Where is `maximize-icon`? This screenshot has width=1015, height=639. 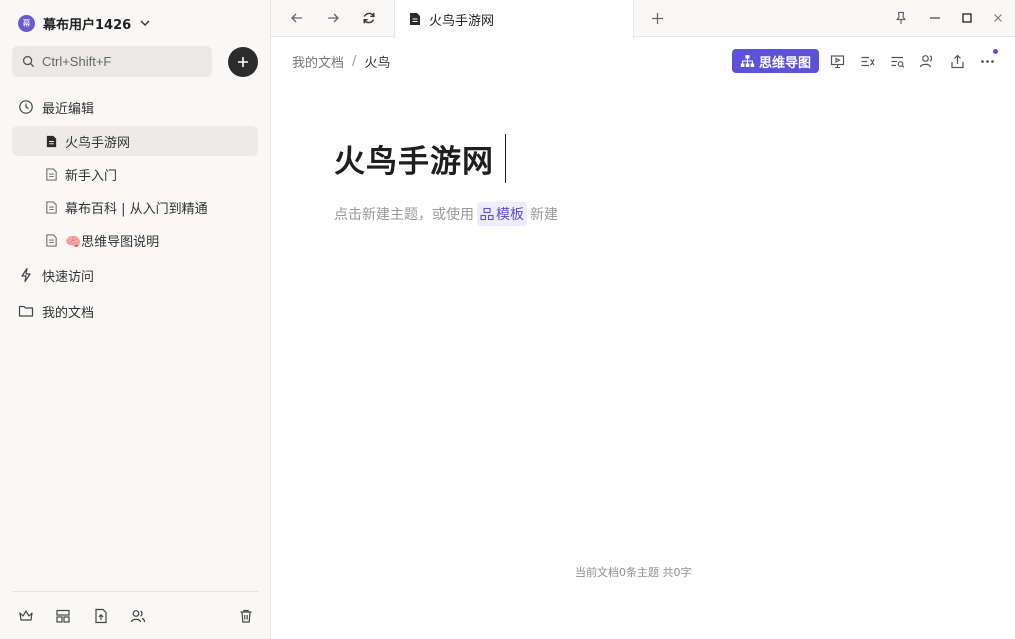 maximize-icon is located at coordinates (967, 18).